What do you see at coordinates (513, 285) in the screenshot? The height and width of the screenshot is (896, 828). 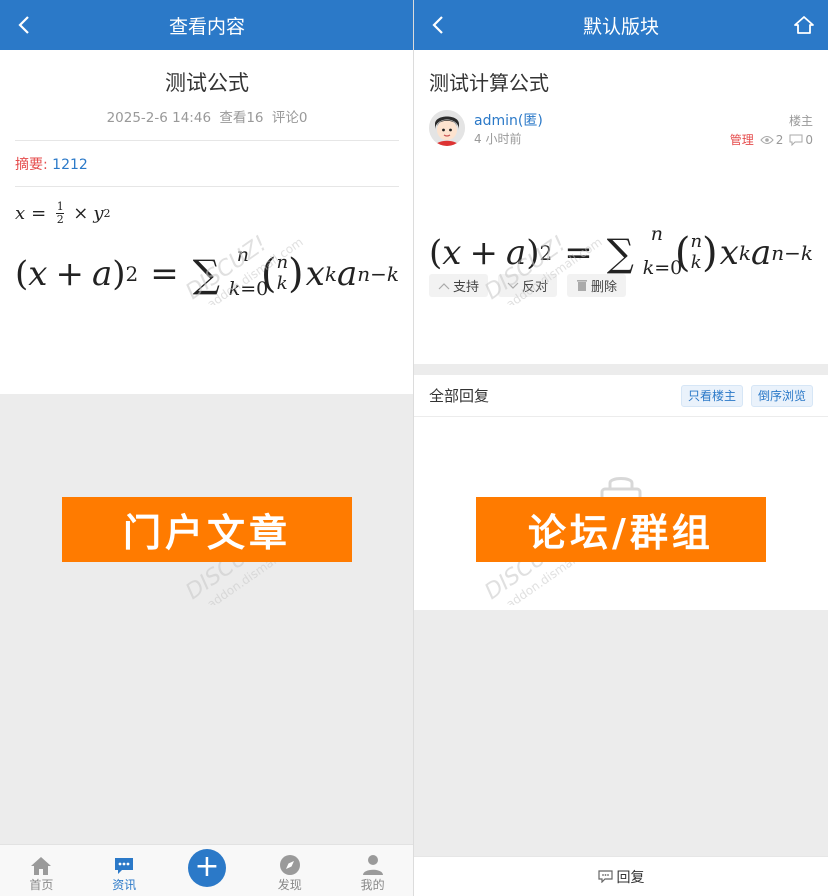 I see `thumb-down-icon` at bounding box center [513, 285].